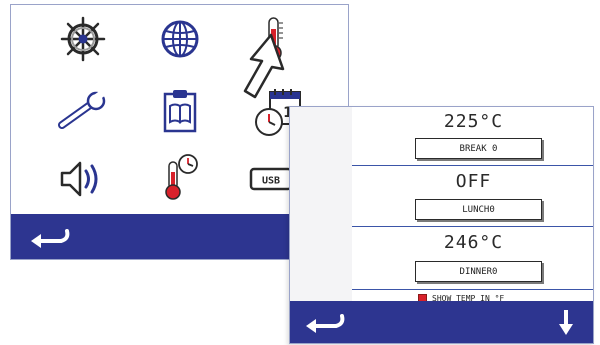 This screenshot has width=600, height=345. What do you see at coordinates (180, 177) in the screenshot?
I see `thermometer-clock-icon` at bounding box center [180, 177].